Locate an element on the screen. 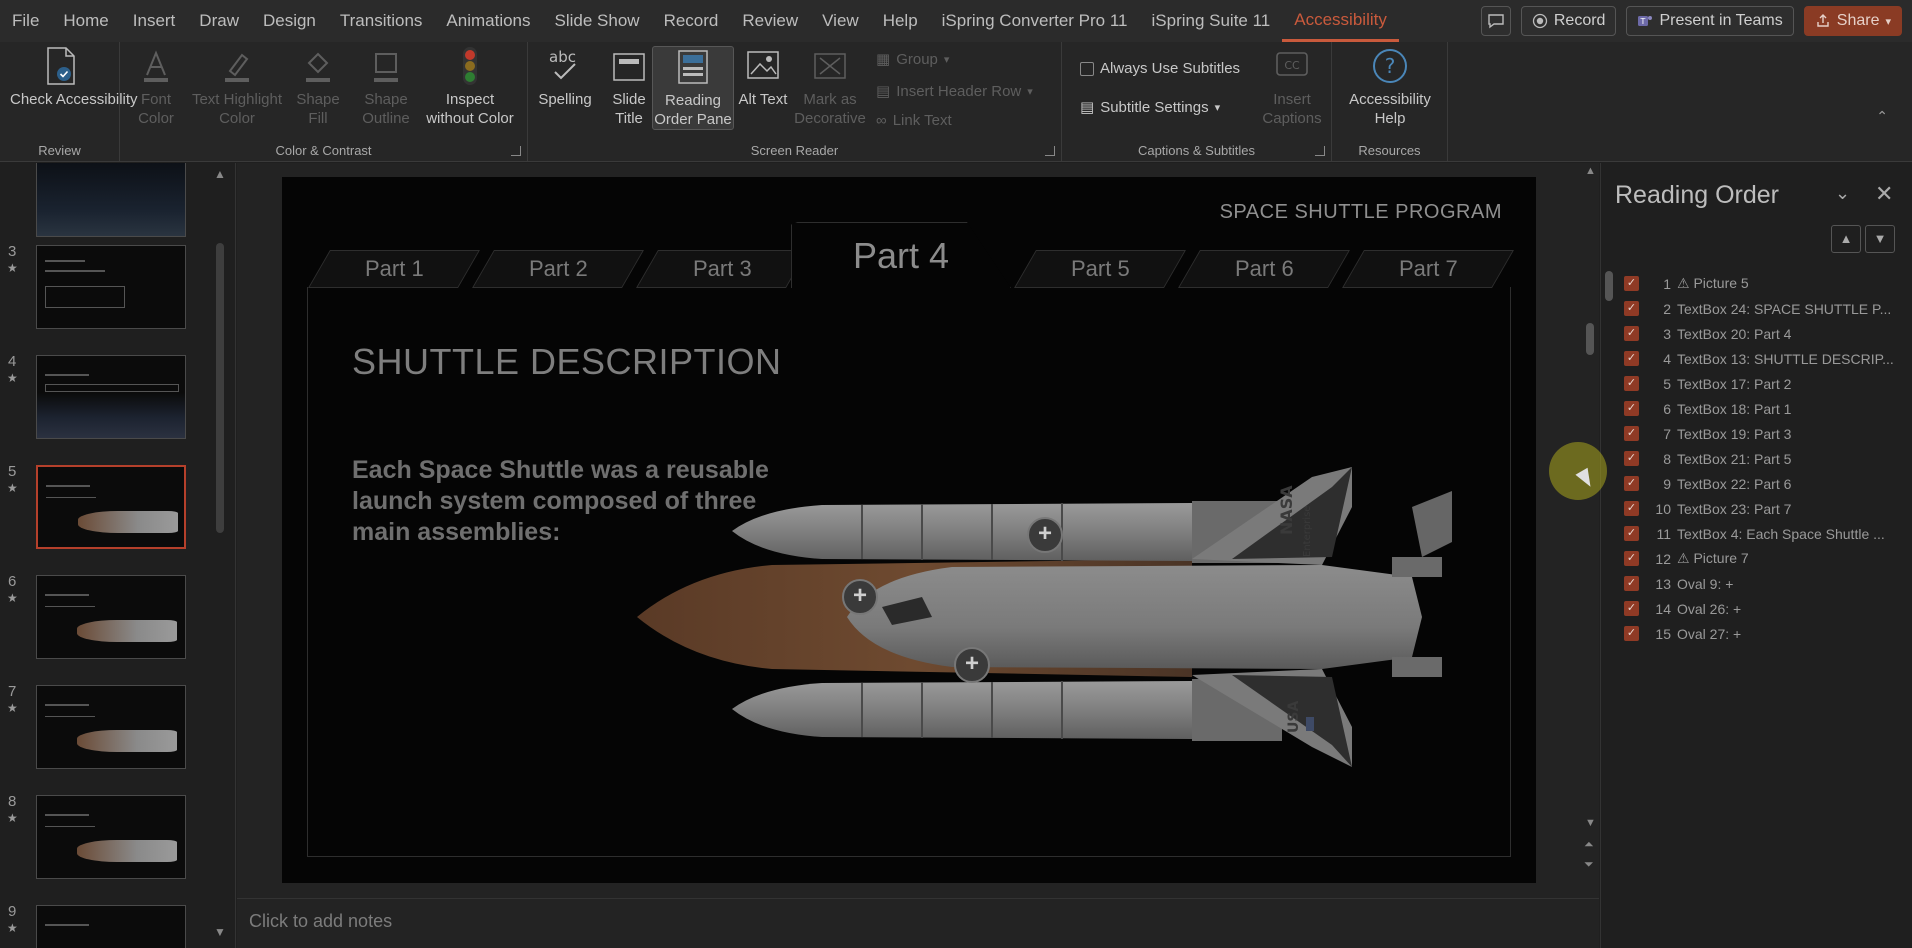  inspect-without-color-button: Inspect without Color is located at coordinates (470, 87).